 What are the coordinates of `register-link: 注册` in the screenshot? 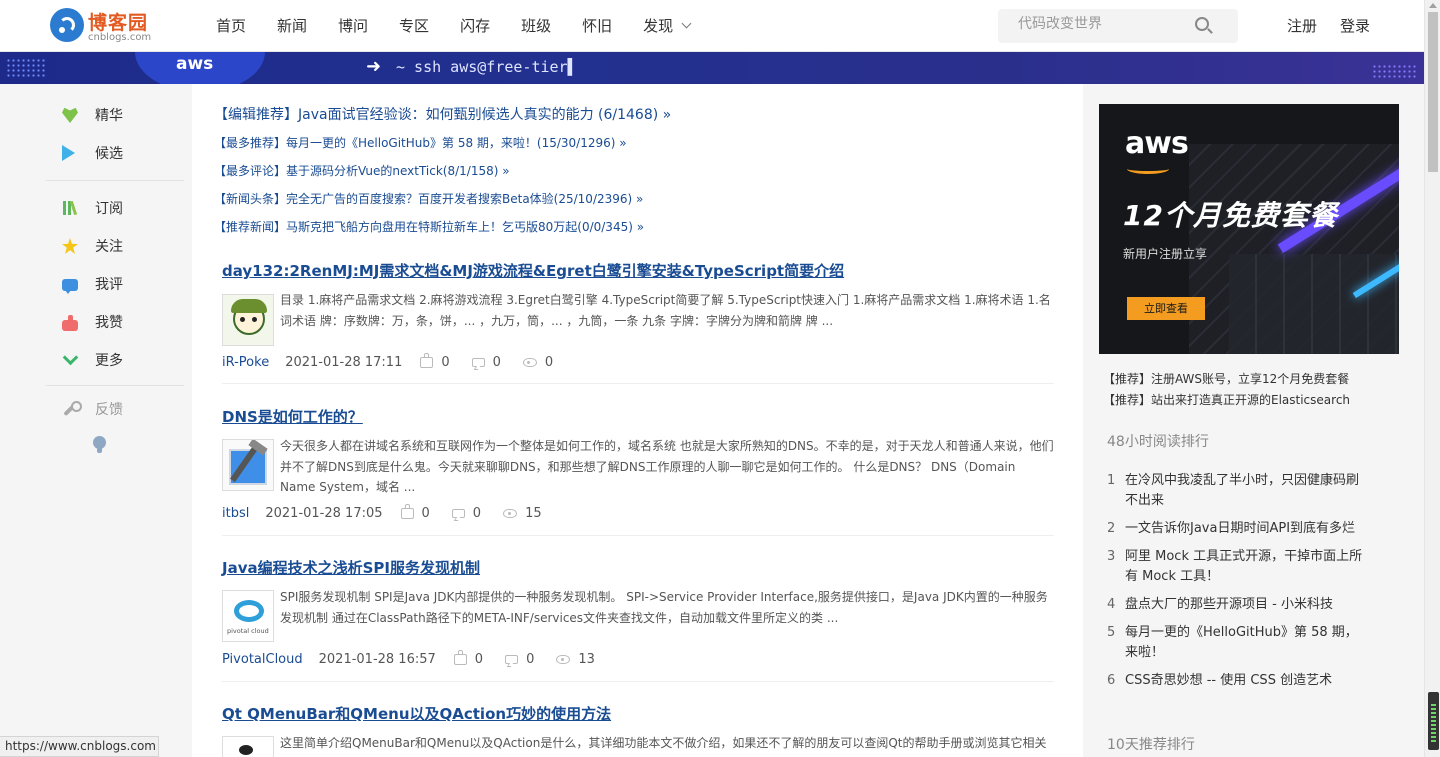 It's located at (1302, 26).